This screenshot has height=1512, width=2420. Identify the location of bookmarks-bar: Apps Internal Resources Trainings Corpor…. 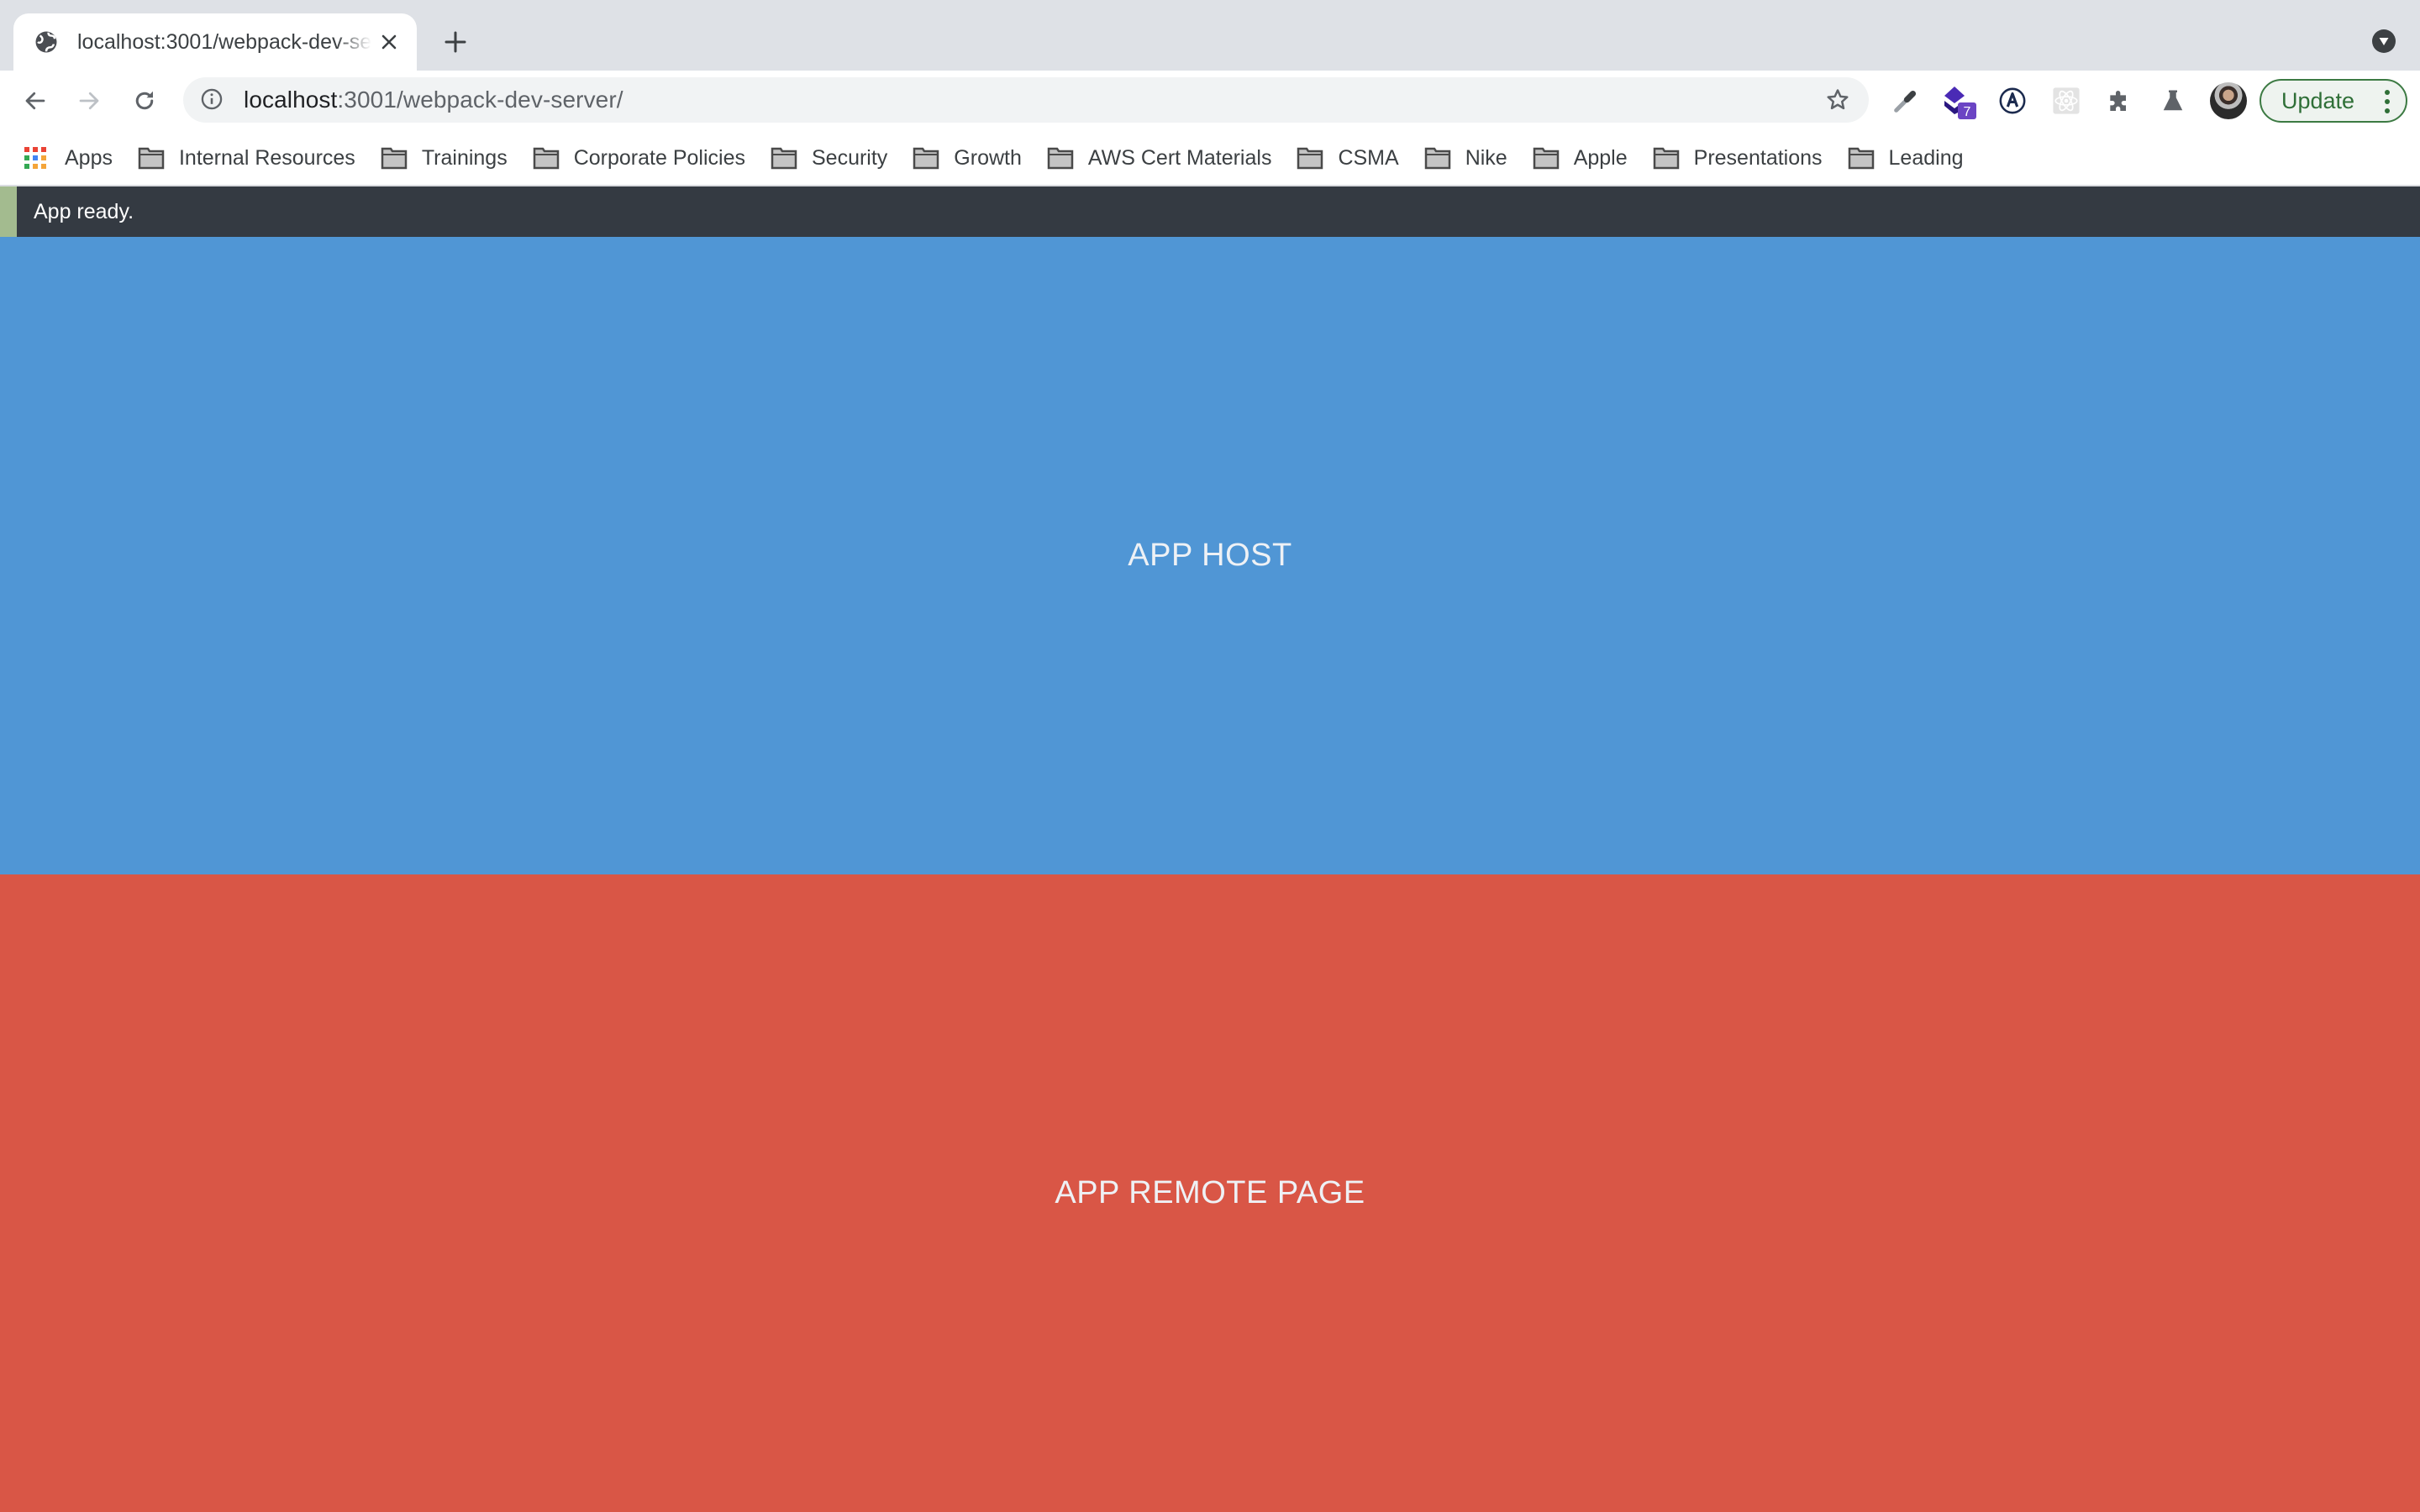
(1210, 158).